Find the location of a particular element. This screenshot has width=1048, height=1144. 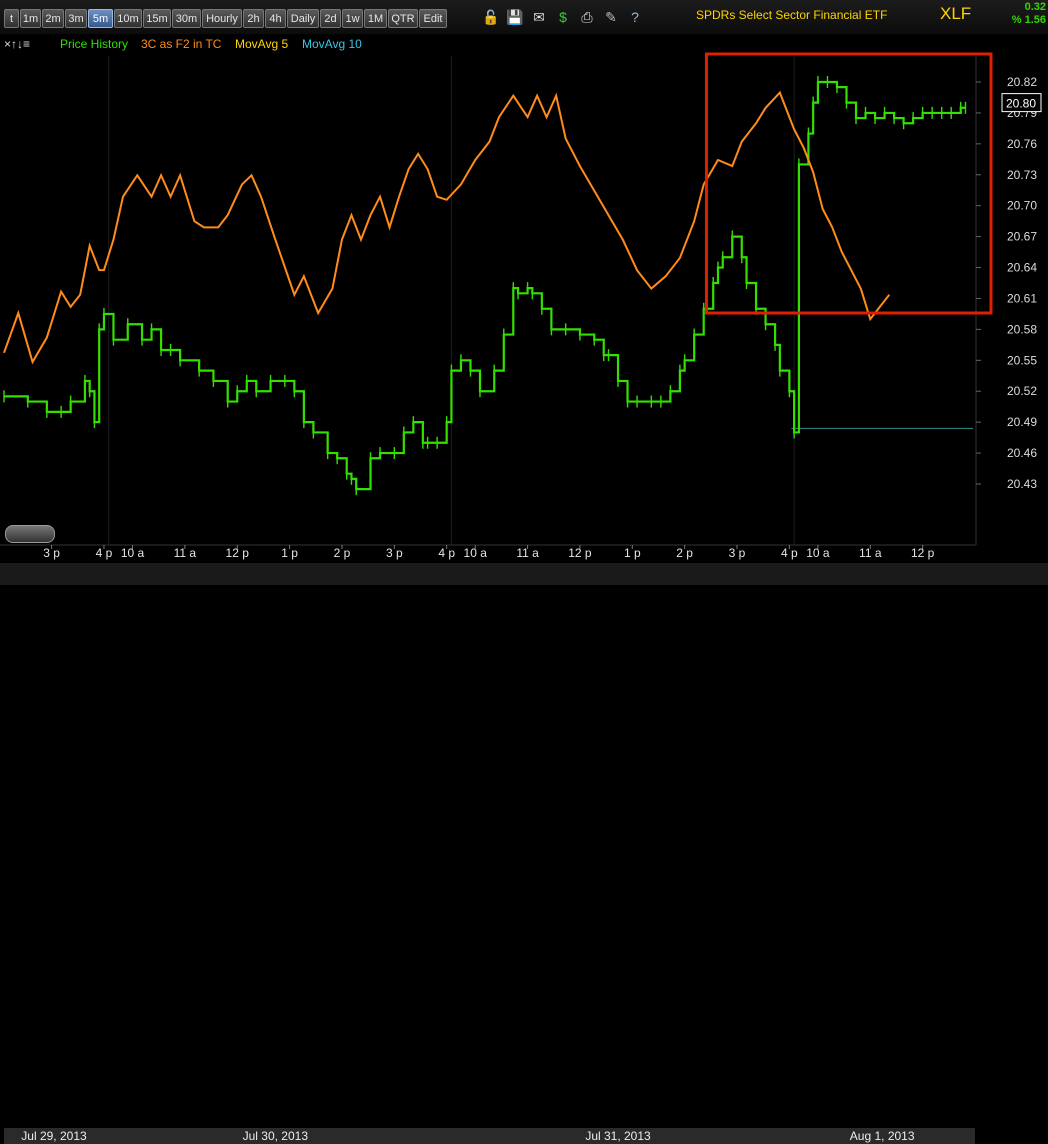

price-tick-label: 20.58 is located at coordinates (1022, 329).